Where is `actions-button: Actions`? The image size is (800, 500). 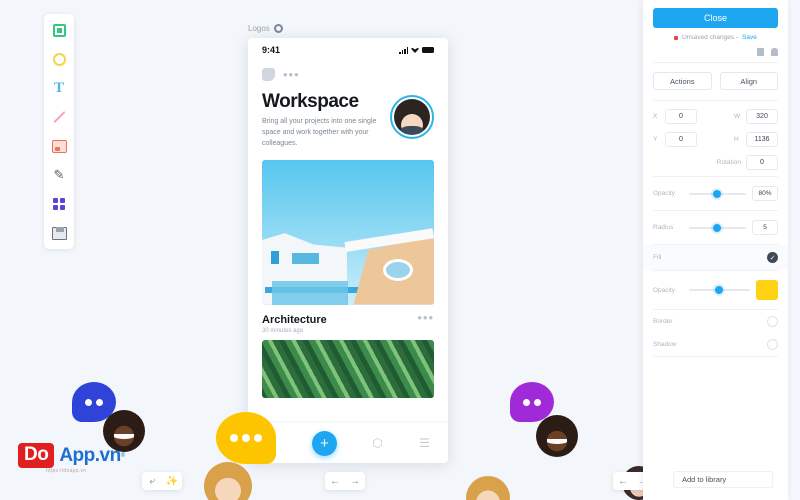
actions-button: Actions is located at coordinates (682, 81).